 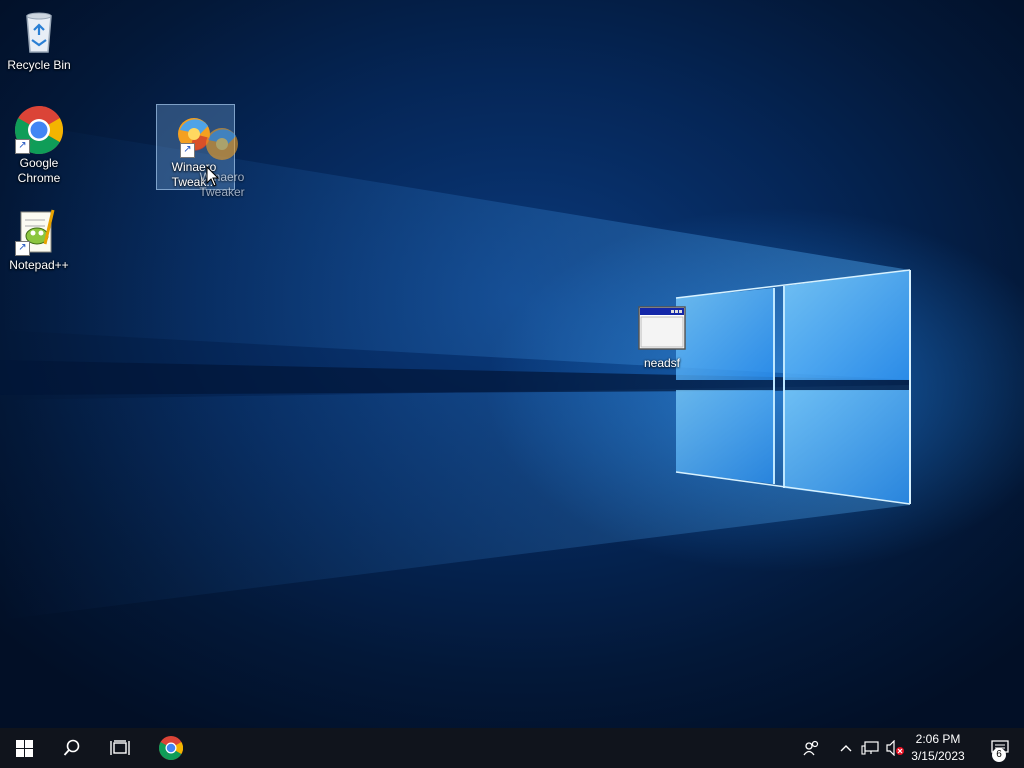 I want to click on clock-time: 2:06 PM, so click(x=938, y=739).